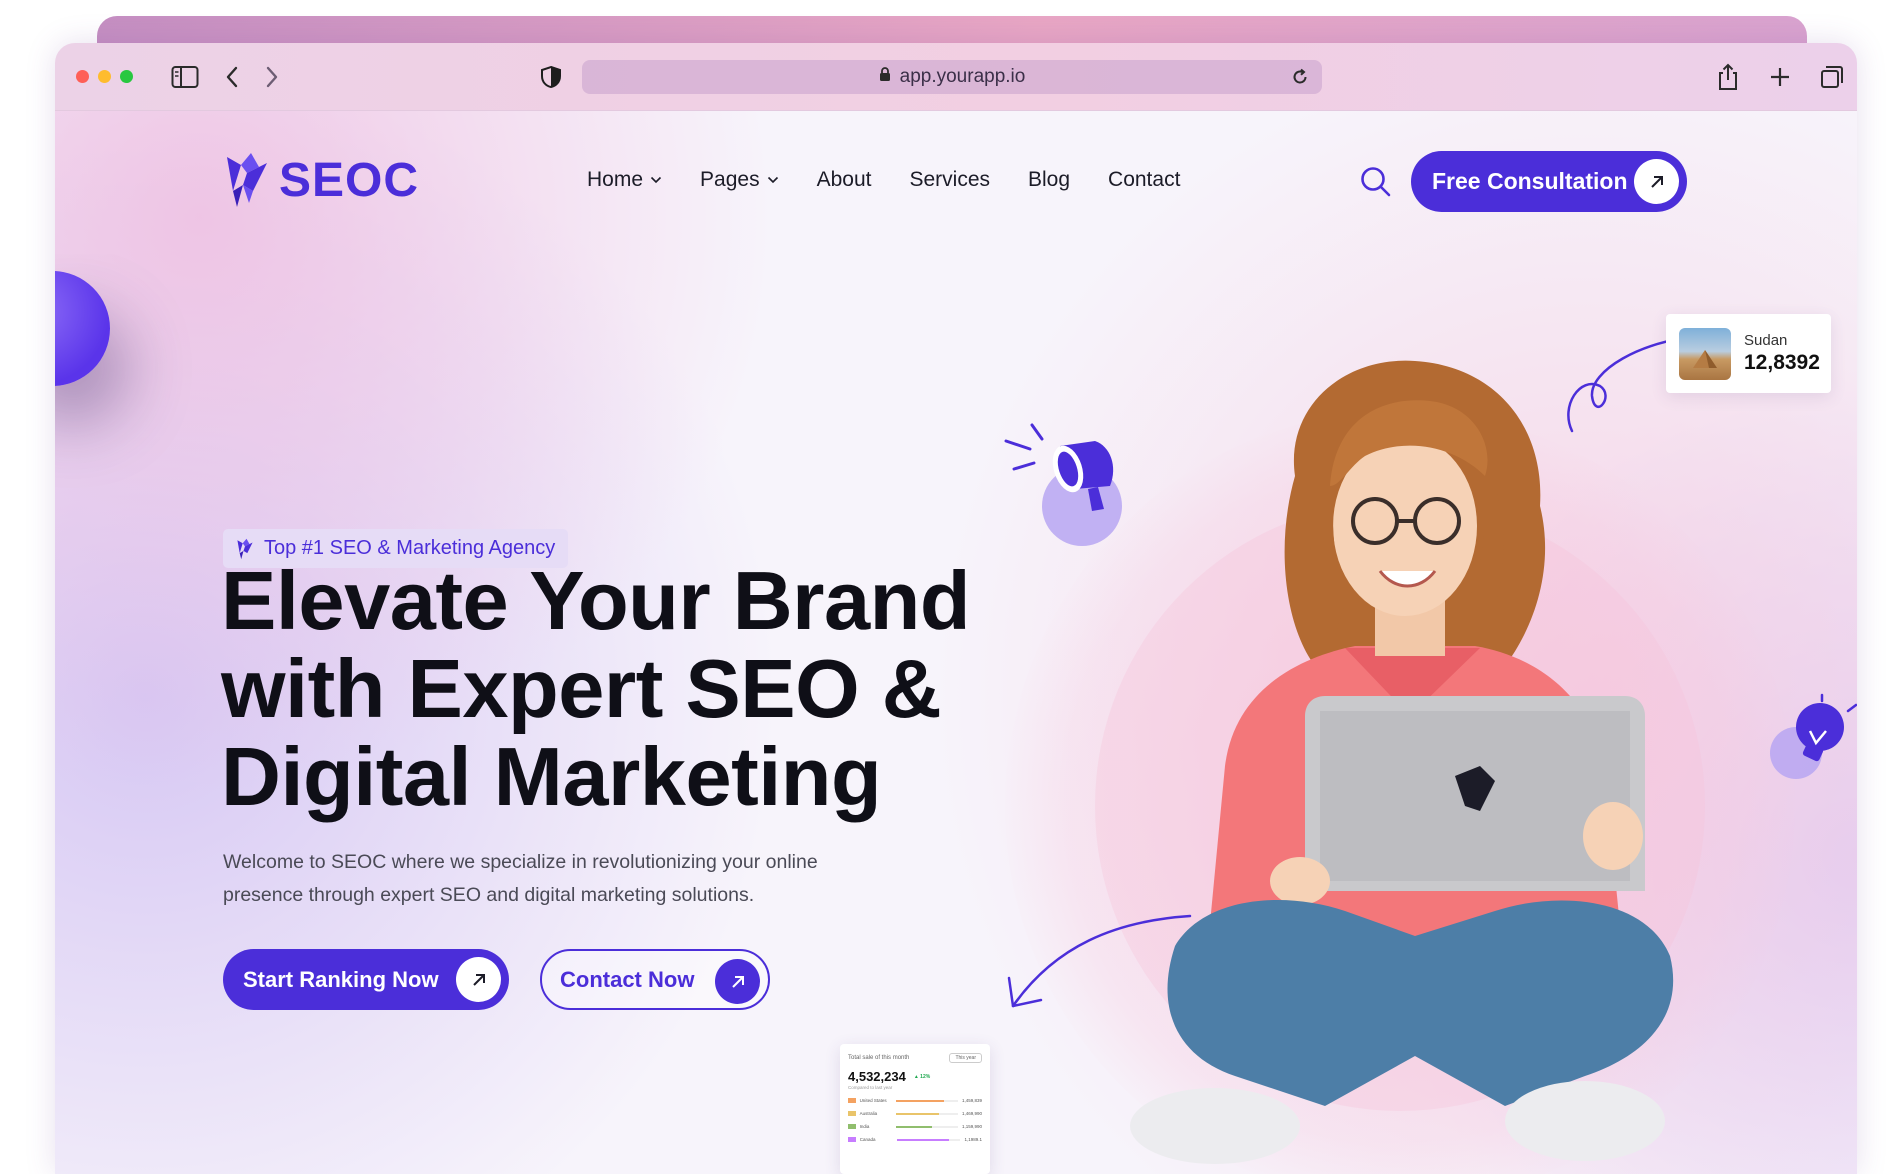  What do you see at coordinates (104, 76) in the screenshot?
I see `minimize-window-button` at bounding box center [104, 76].